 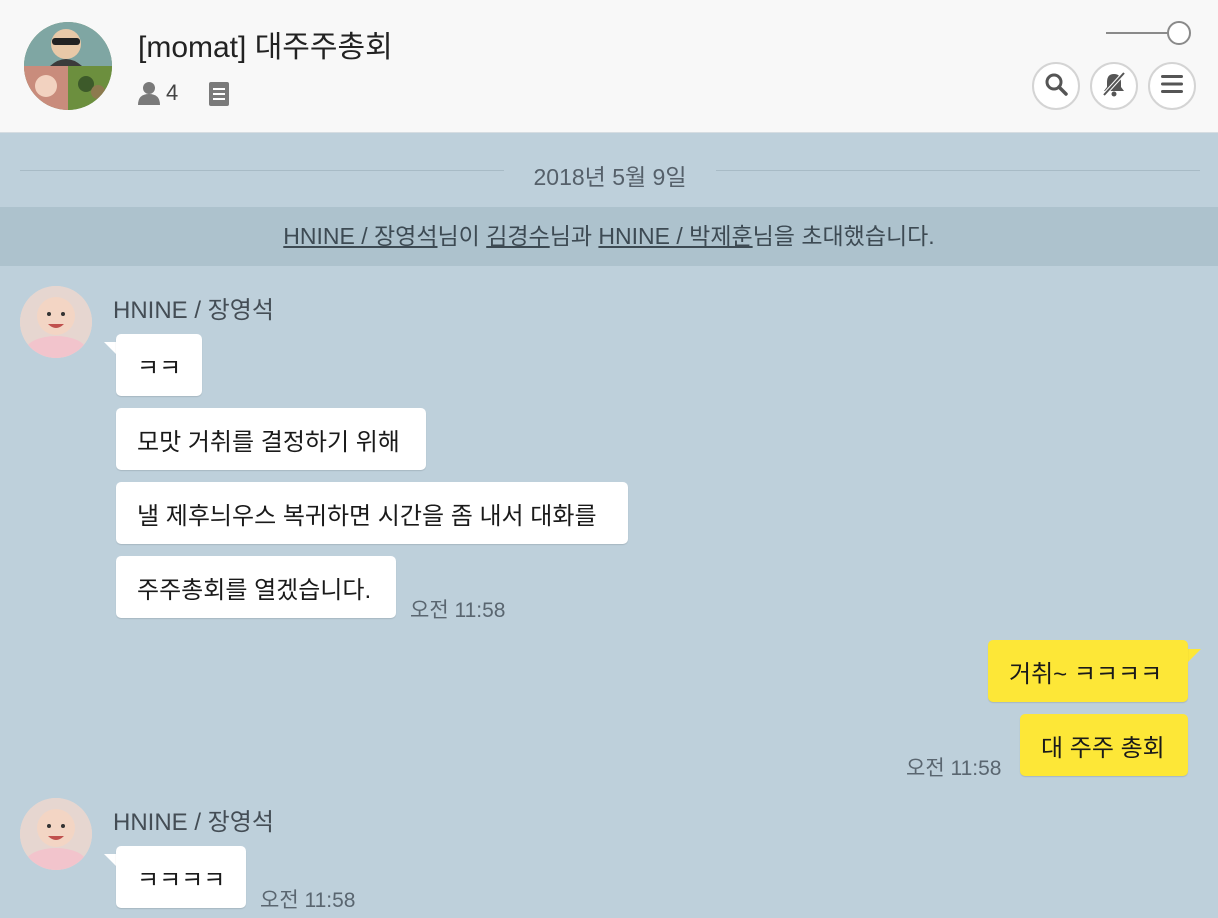 I want to click on system-text-2: 님과, so click(x=574, y=236).